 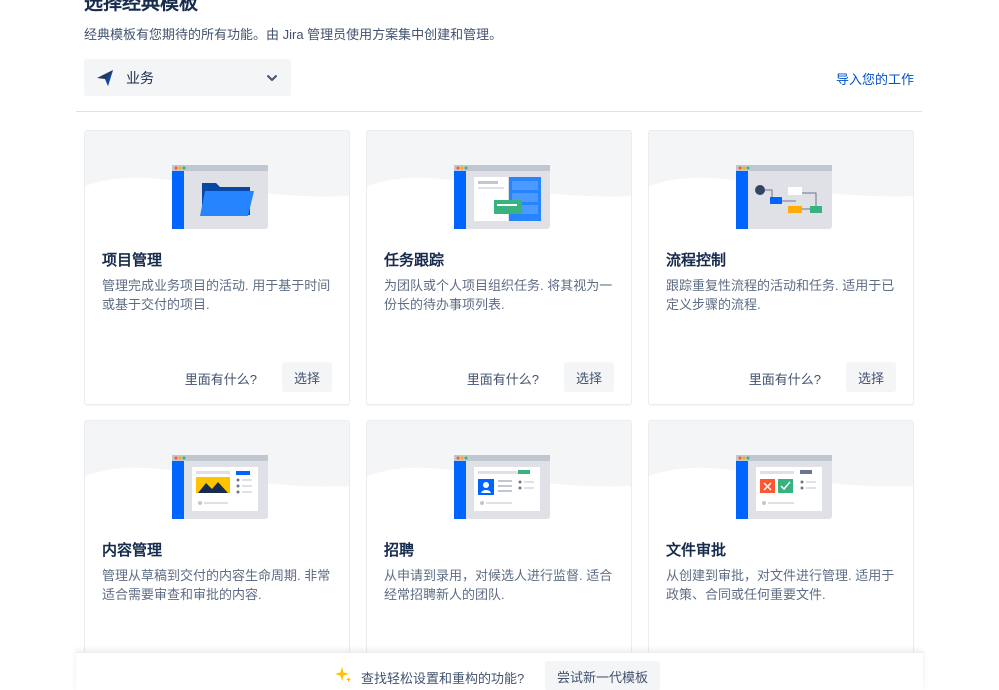 I want to click on project-type-select: 业务, so click(x=187, y=77).